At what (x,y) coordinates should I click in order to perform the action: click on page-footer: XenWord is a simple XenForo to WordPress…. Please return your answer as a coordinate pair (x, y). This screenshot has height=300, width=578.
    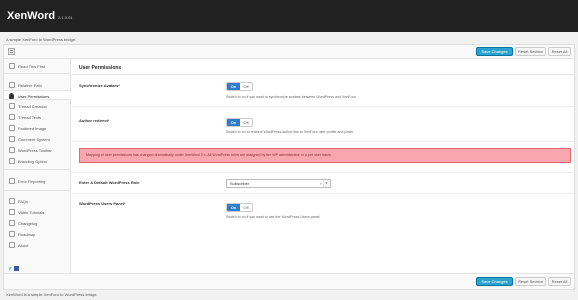
    Looking at the image, I should click on (52, 294).